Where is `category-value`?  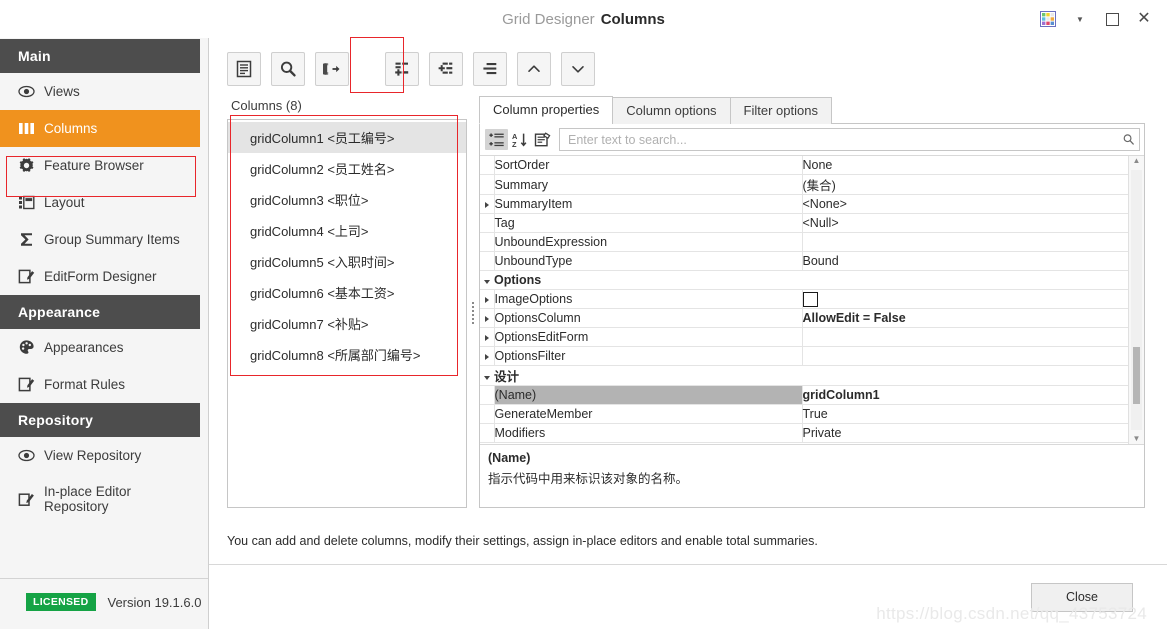 category-value is located at coordinates (965, 375).